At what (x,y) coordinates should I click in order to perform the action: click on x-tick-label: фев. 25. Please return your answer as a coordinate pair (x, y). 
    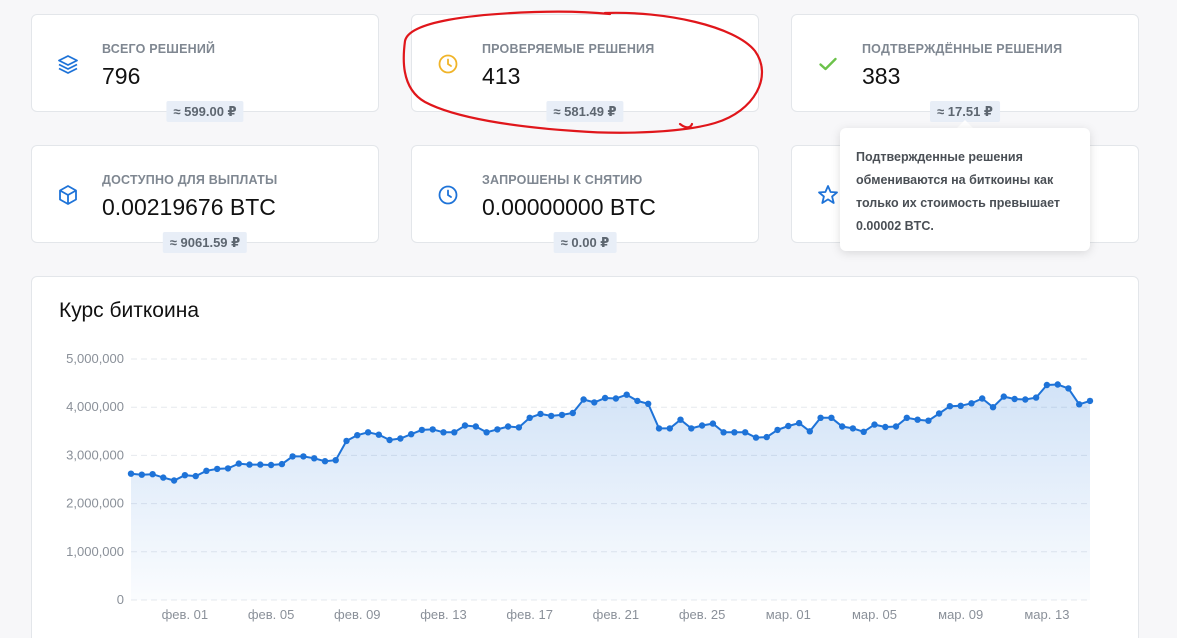
    Looking at the image, I should click on (702, 614).